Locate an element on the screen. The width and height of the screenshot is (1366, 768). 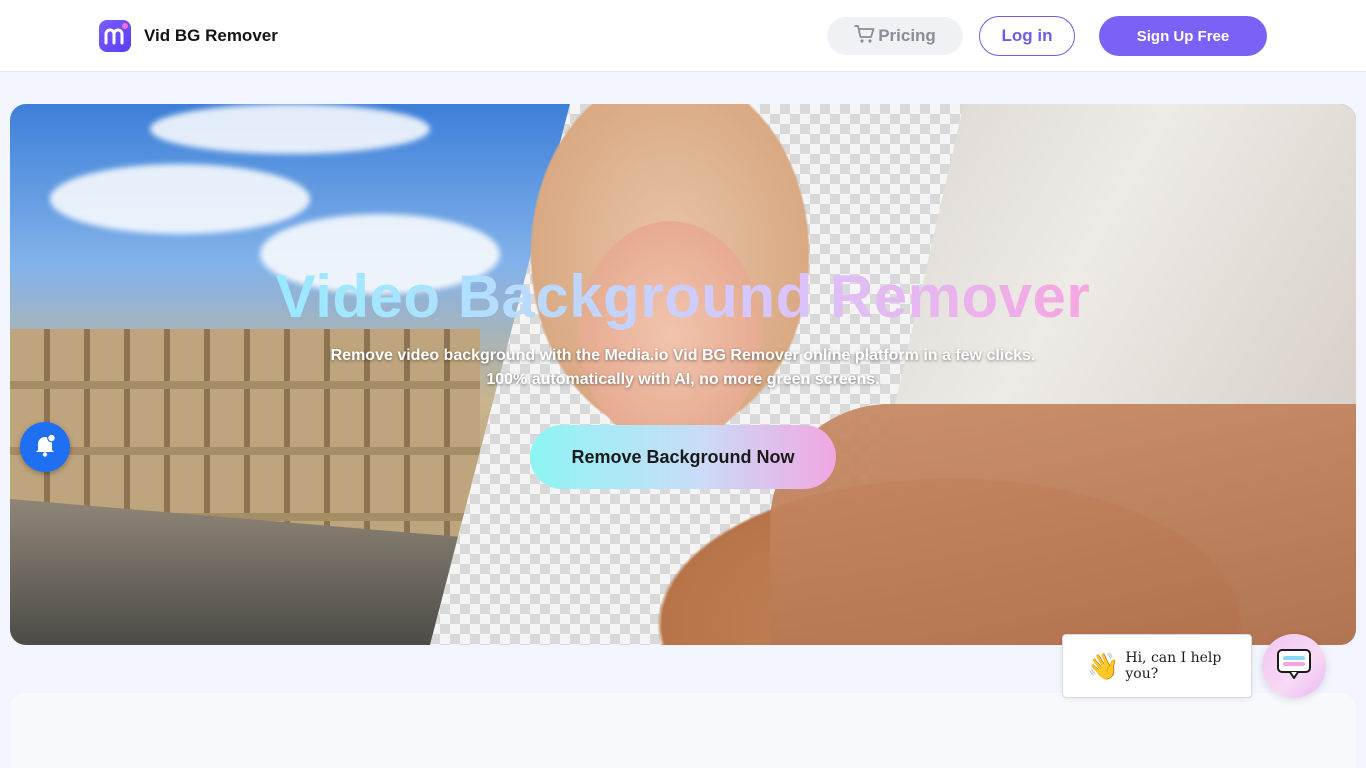
cart-icon is located at coordinates (865, 36).